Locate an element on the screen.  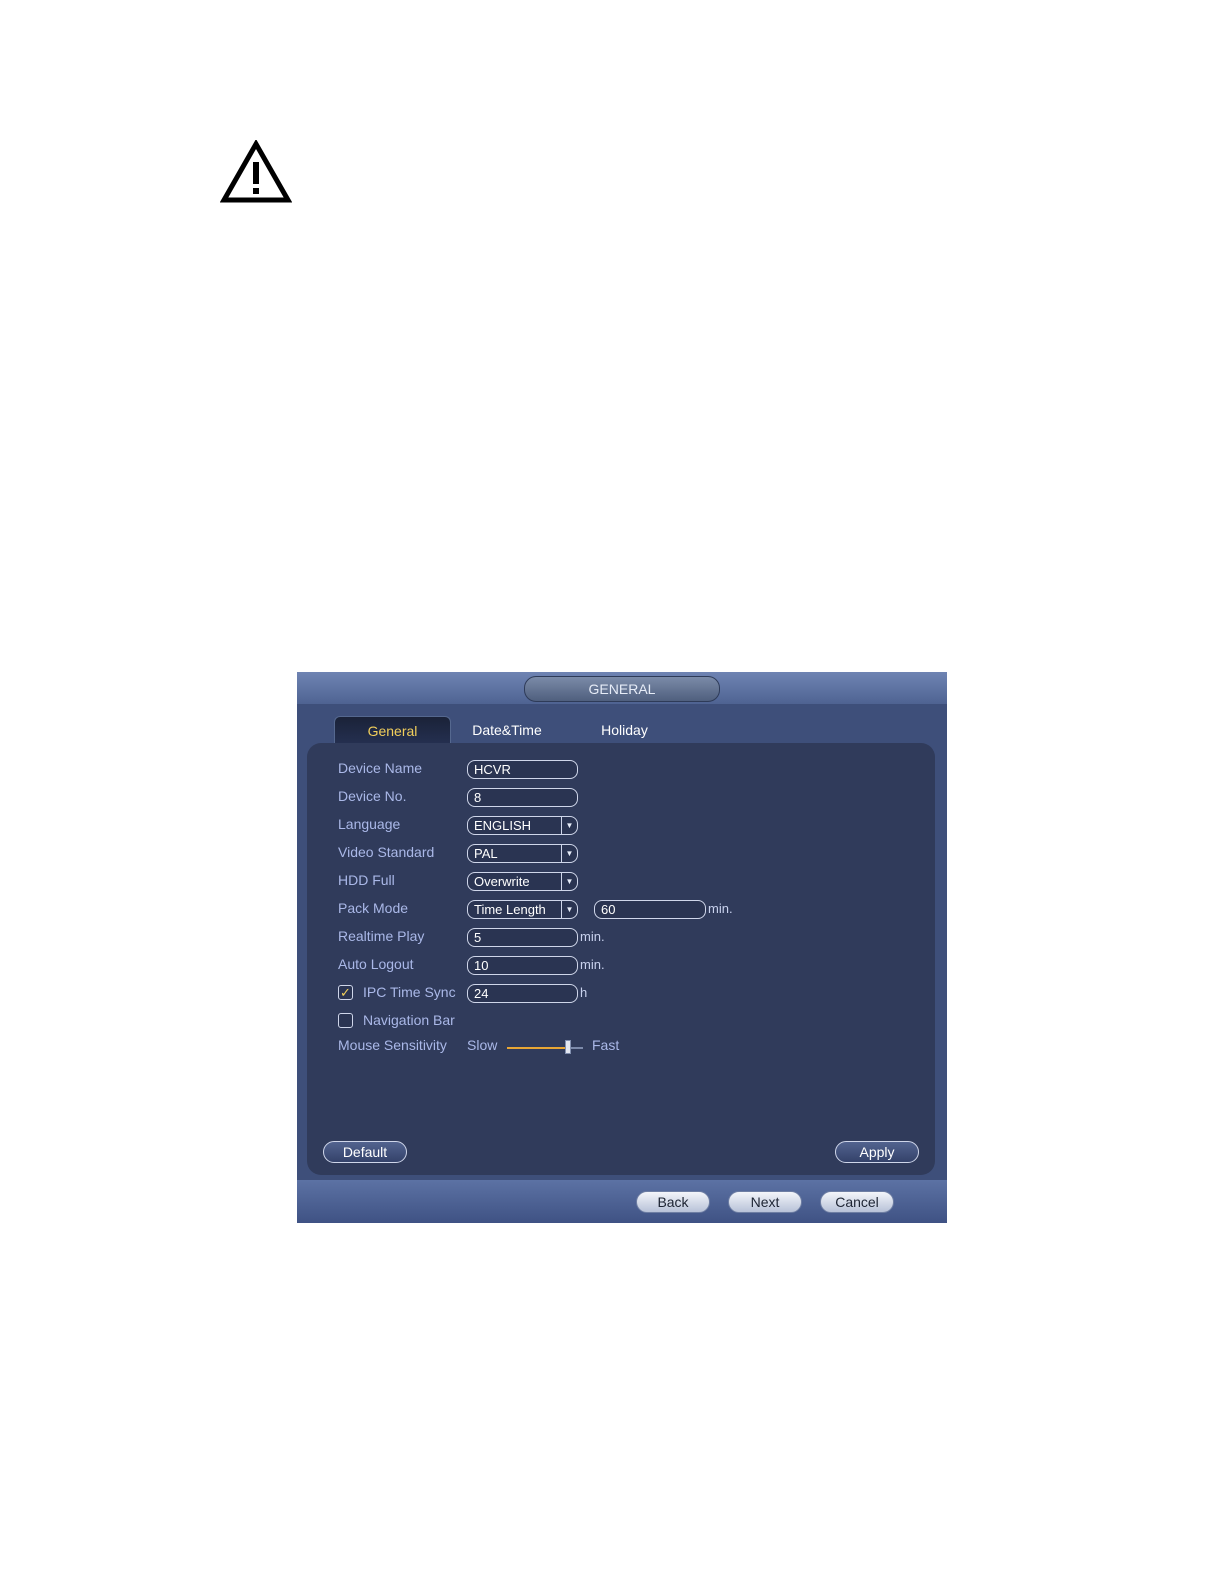
ipc-time-sync-label: IPC Time Sync is located at coordinates (409, 992).